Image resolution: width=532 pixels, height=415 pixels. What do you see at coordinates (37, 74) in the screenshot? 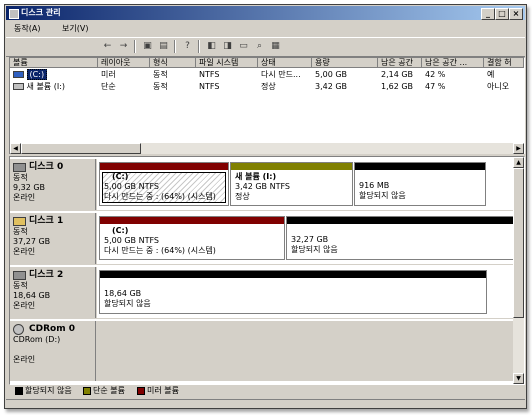
I see `volume-name: (C:)` at bounding box center [37, 74].